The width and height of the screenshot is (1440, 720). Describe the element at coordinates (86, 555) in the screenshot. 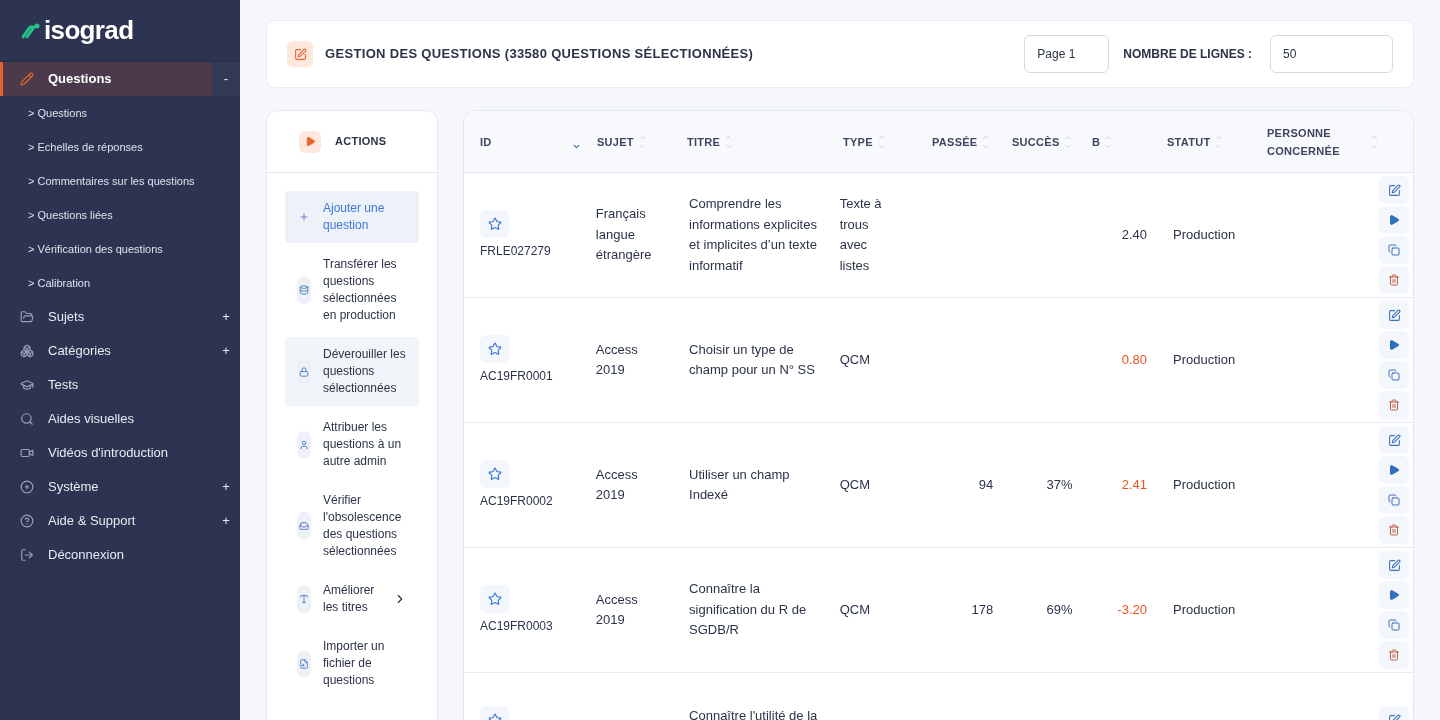

I see `sidebar-label: Déconnexion` at that location.